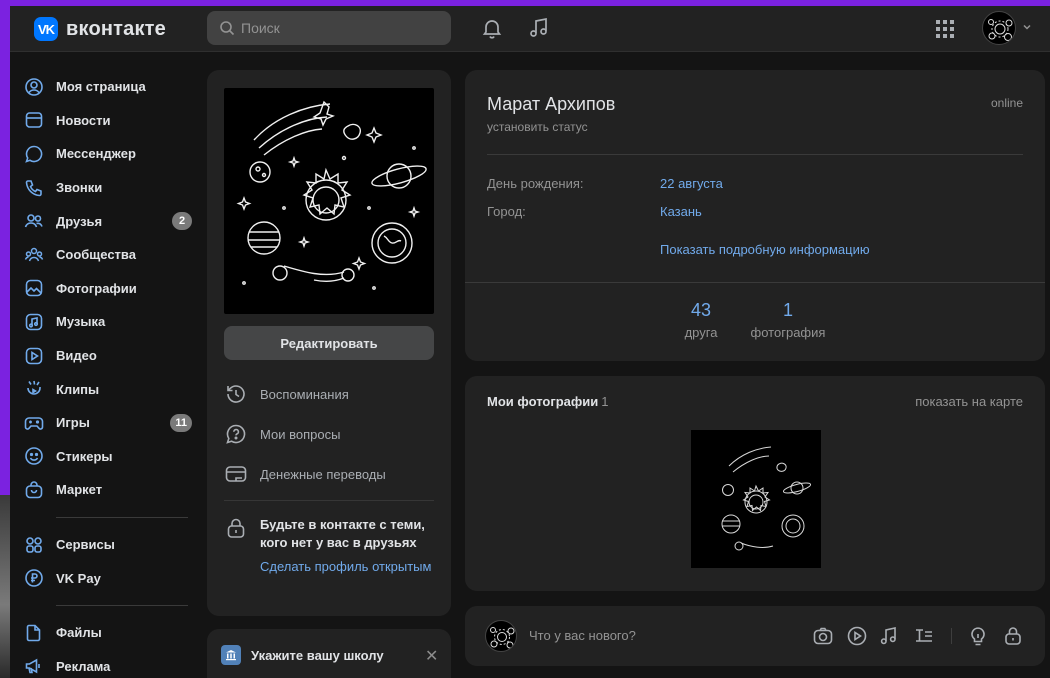 This screenshot has width=1050, height=678. I want to click on sidebar-item-clips: Клипы, so click(109, 389).